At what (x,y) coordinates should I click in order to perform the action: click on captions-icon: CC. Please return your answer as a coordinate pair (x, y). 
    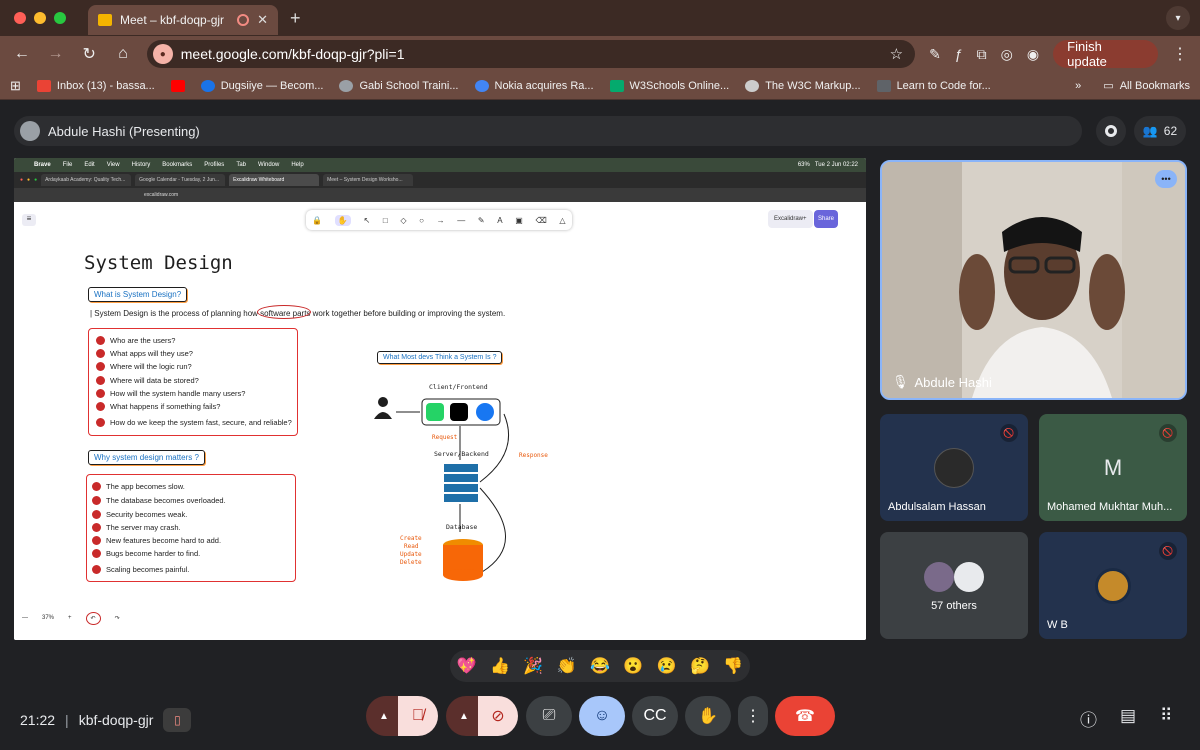
    Looking at the image, I should click on (655, 715).